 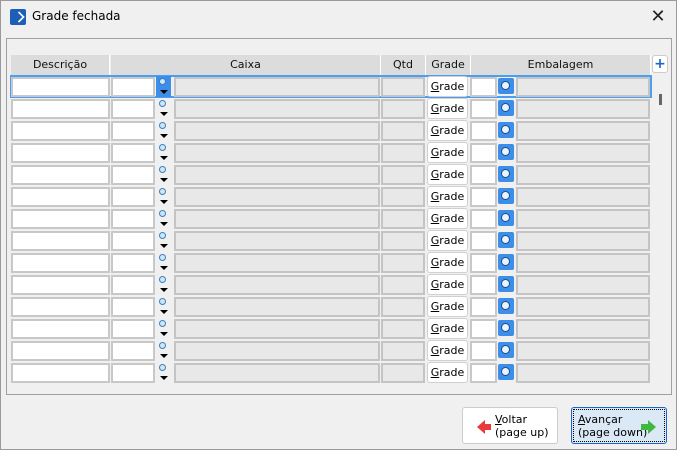 I want to click on grade-accel: G, so click(x=435, y=130).